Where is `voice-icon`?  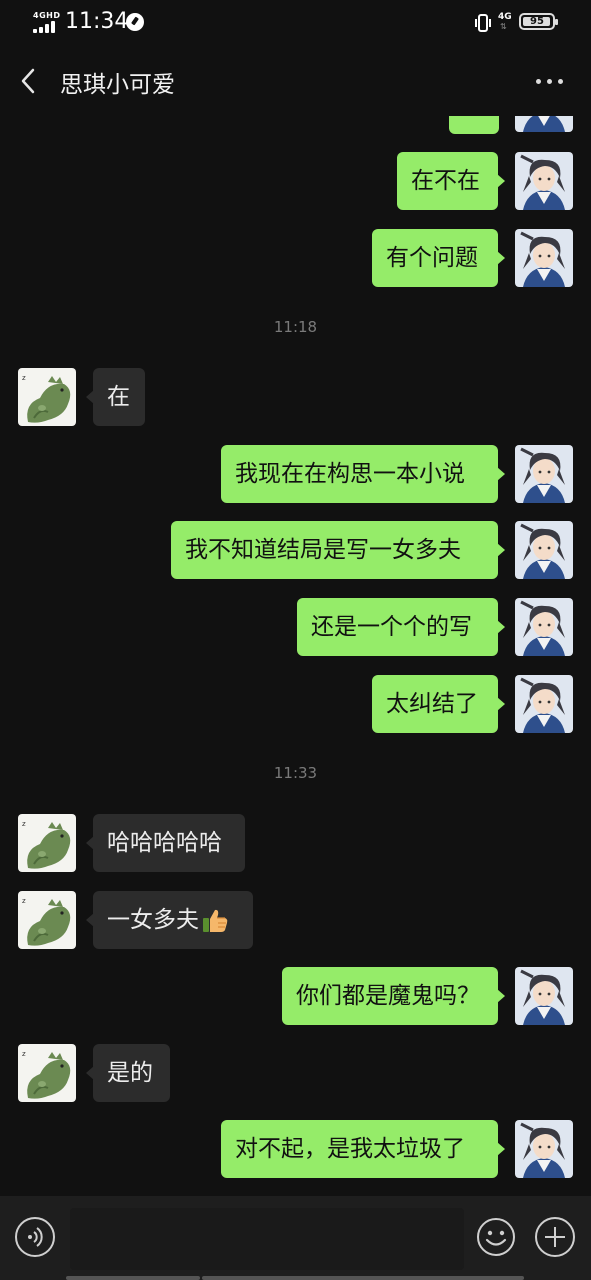 voice-icon is located at coordinates (35, 1237).